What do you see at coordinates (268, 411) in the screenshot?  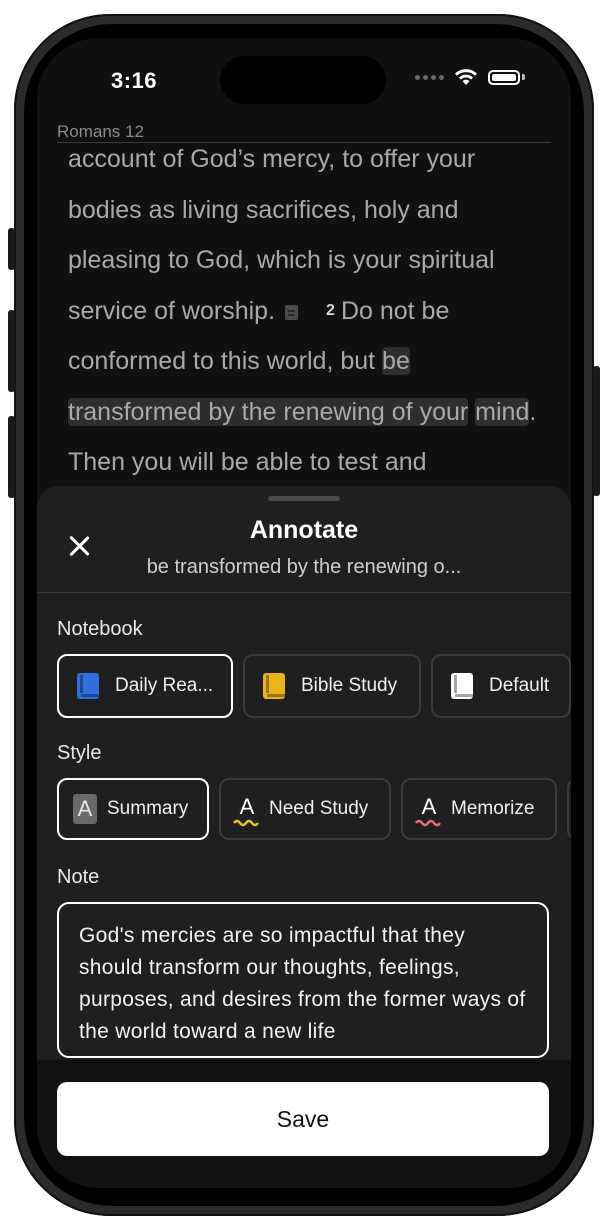 I see `highlighted-text: transformed by the renewing of your` at bounding box center [268, 411].